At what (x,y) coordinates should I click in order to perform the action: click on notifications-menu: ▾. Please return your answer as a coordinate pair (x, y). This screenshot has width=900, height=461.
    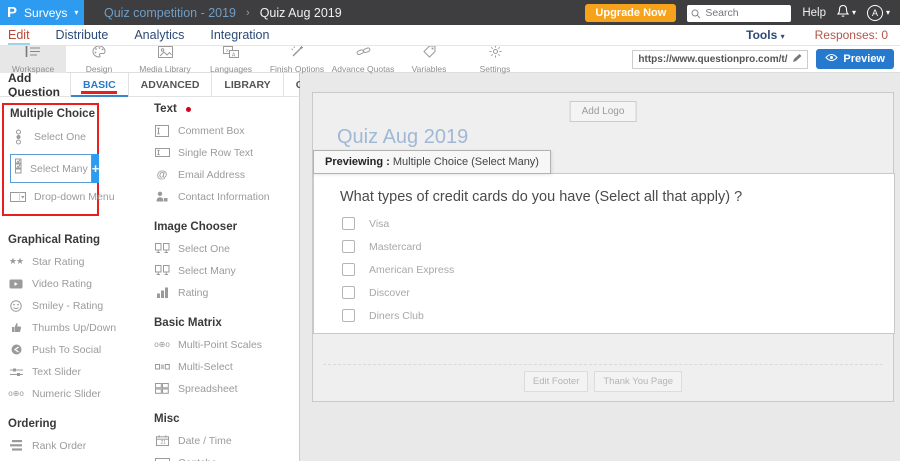
    Looking at the image, I should click on (846, 13).